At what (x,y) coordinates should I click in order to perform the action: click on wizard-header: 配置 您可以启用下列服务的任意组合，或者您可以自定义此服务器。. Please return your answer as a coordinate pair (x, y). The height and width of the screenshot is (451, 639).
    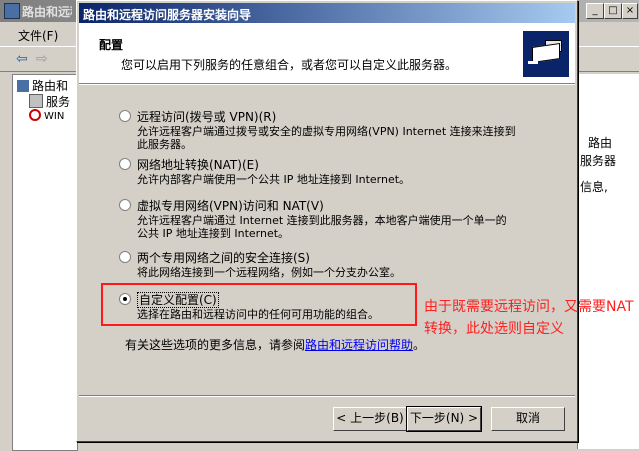
    Looking at the image, I should click on (327, 54).